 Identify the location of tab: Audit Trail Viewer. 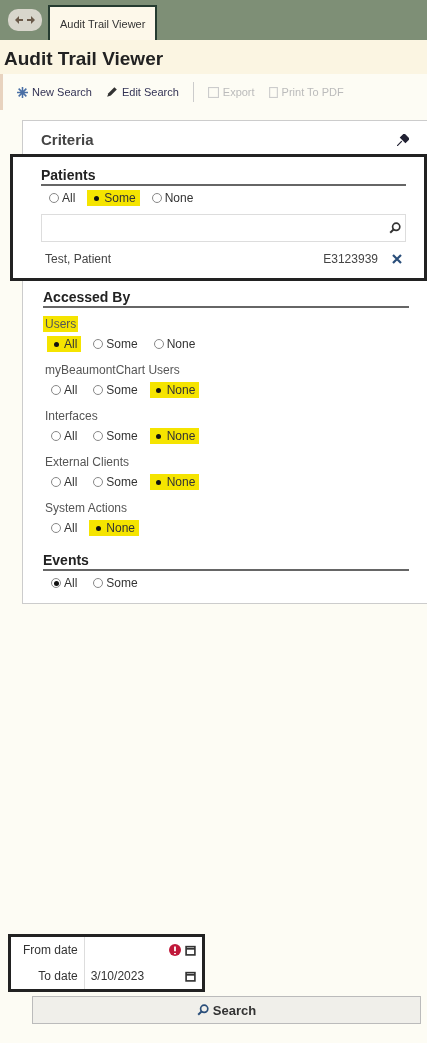
(103, 22).